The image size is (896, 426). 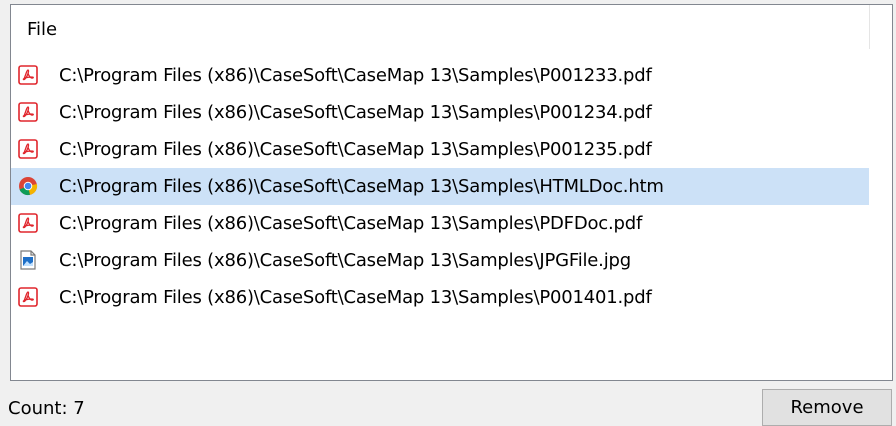 What do you see at coordinates (28, 186) in the screenshot?
I see `chrome-icon` at bounding box center [28, 186].